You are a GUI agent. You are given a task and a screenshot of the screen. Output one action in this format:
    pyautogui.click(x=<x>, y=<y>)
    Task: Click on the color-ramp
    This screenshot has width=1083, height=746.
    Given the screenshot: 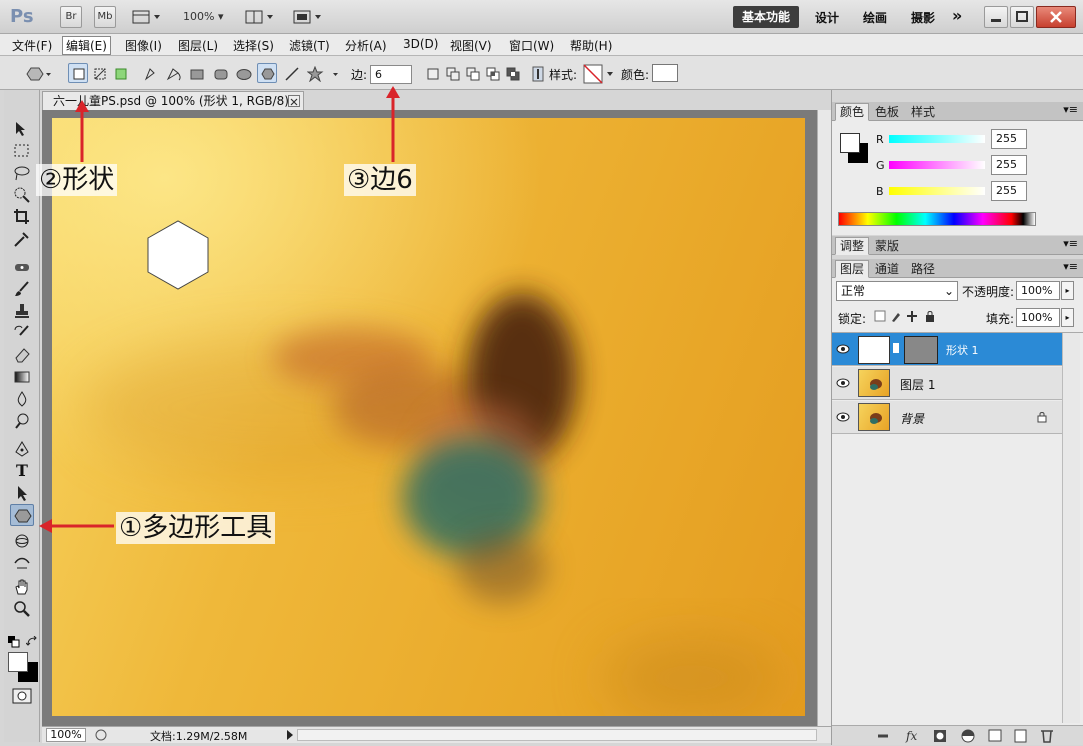 What is the action you would take?
    pyautogui.click(x=937, y=219)
    